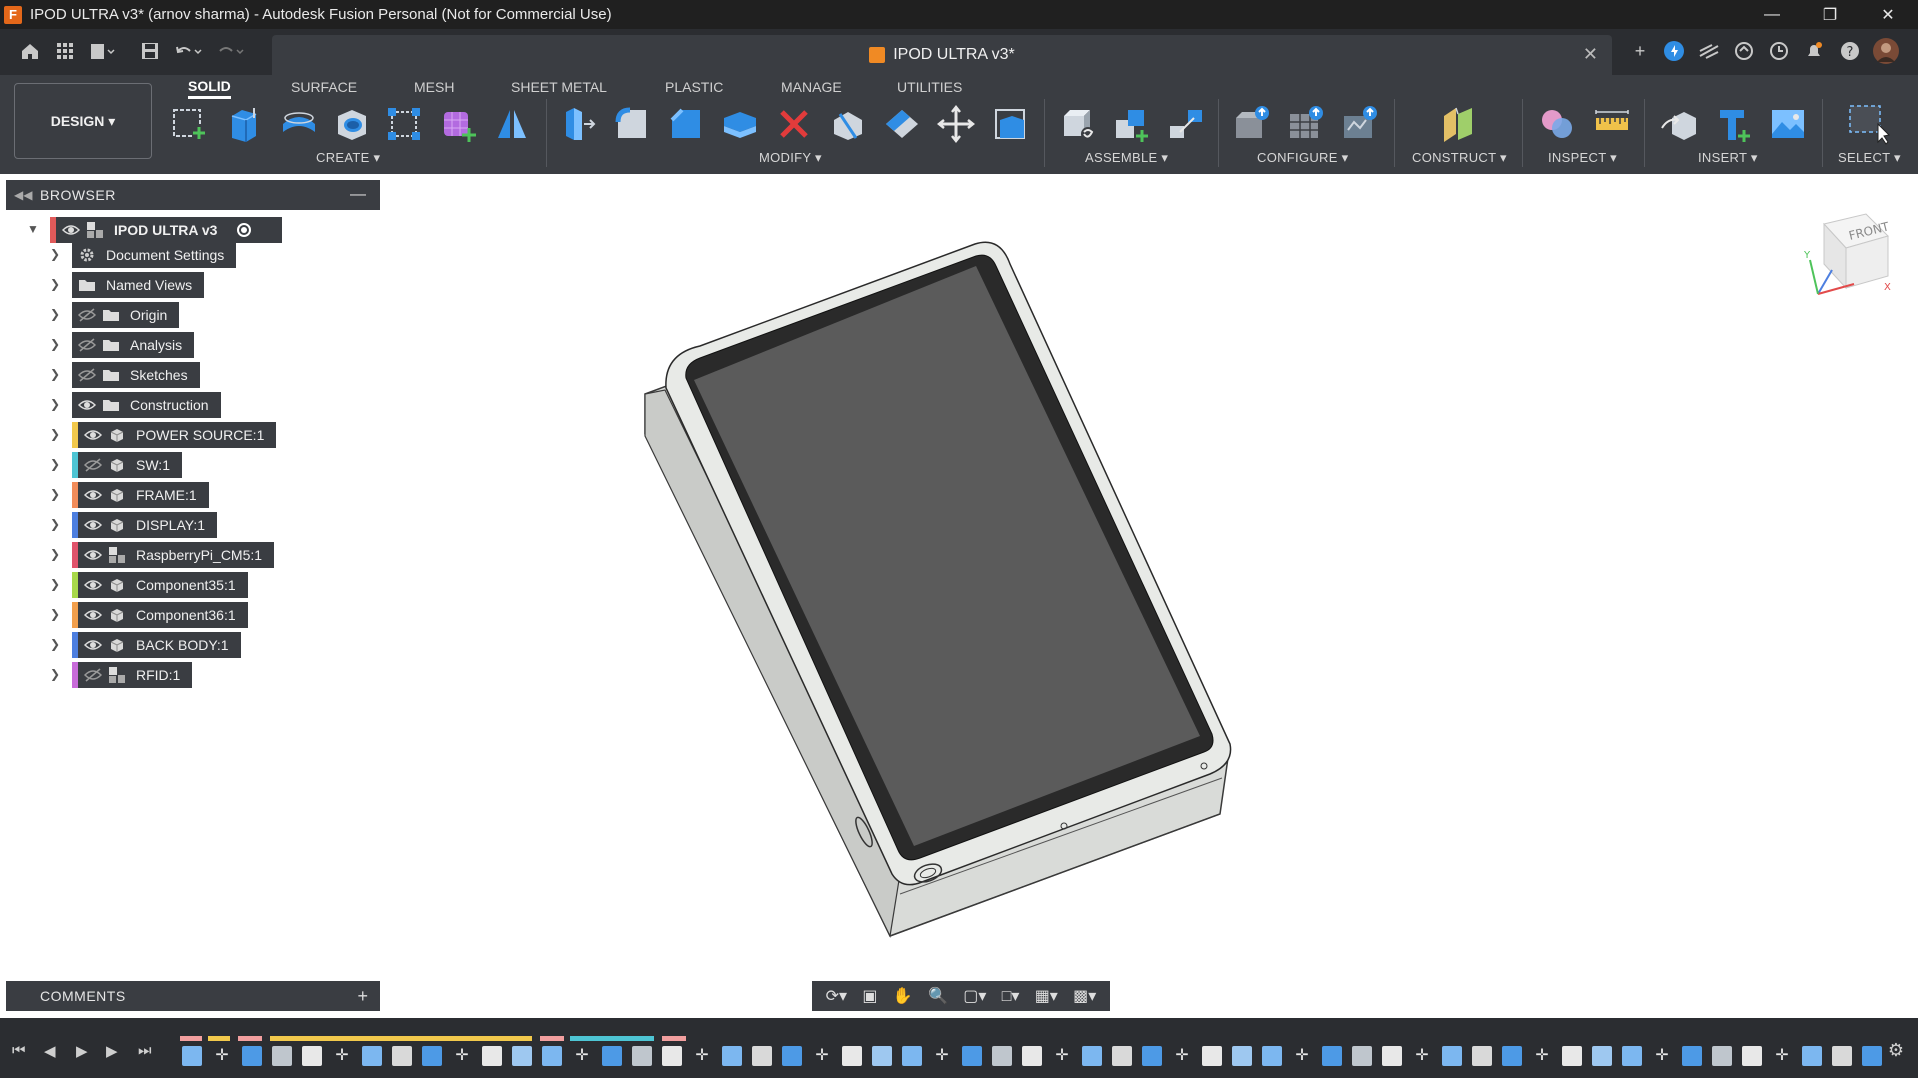 Image resolution: width=1918 pixels, height=1078 pixels. What do you see at coordinates (1186, 124) in the screenshot?
I see `as-built-joint-icon` at bounding box center [1186, 124].